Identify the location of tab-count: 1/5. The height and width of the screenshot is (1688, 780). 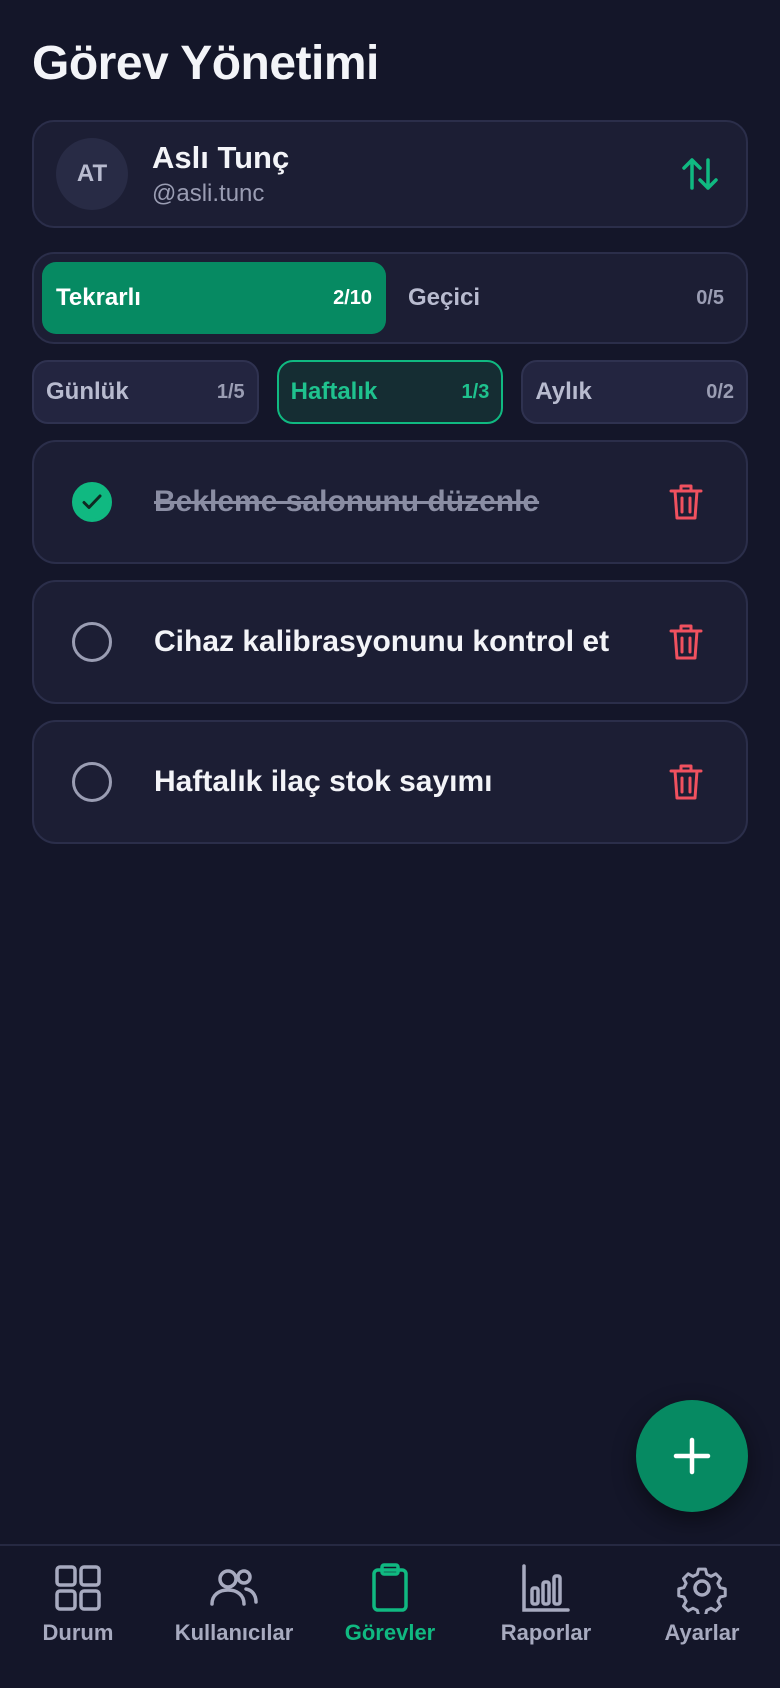
(230, 391).